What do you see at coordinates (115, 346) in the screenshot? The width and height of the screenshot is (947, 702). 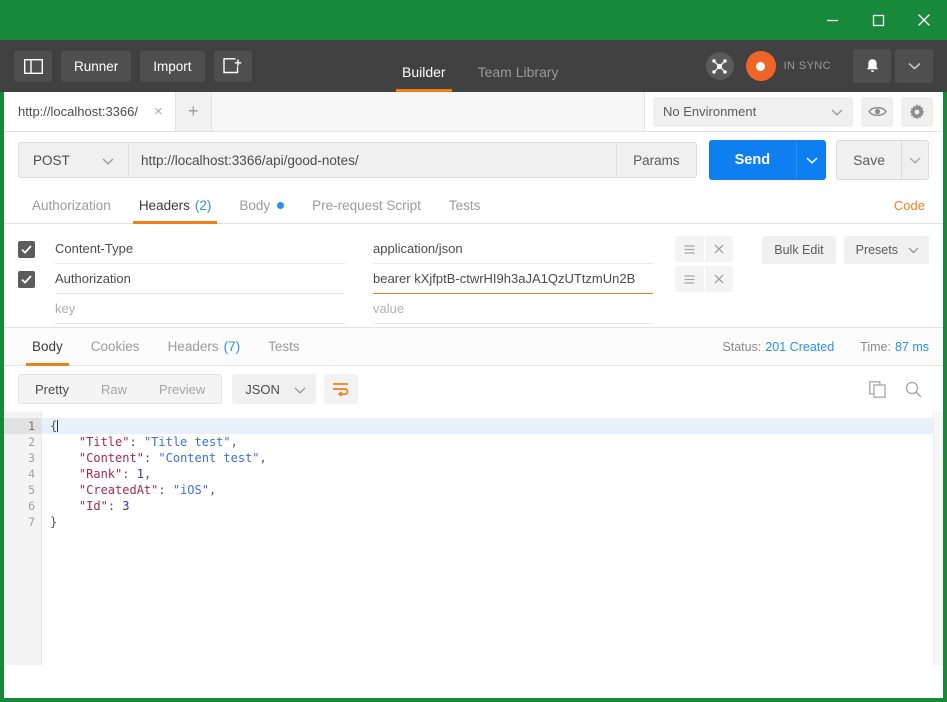 I see `response-tab-cookies: Cookies` at bounding box center [115, 346].